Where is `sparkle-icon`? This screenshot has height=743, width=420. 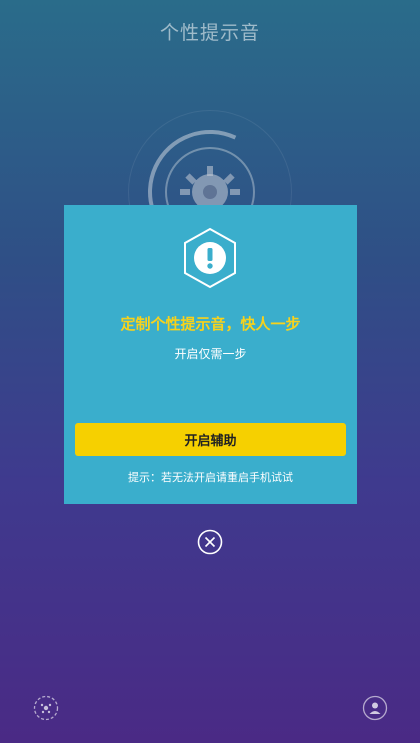 sparkle-icon is located at coordinates (46, 708).